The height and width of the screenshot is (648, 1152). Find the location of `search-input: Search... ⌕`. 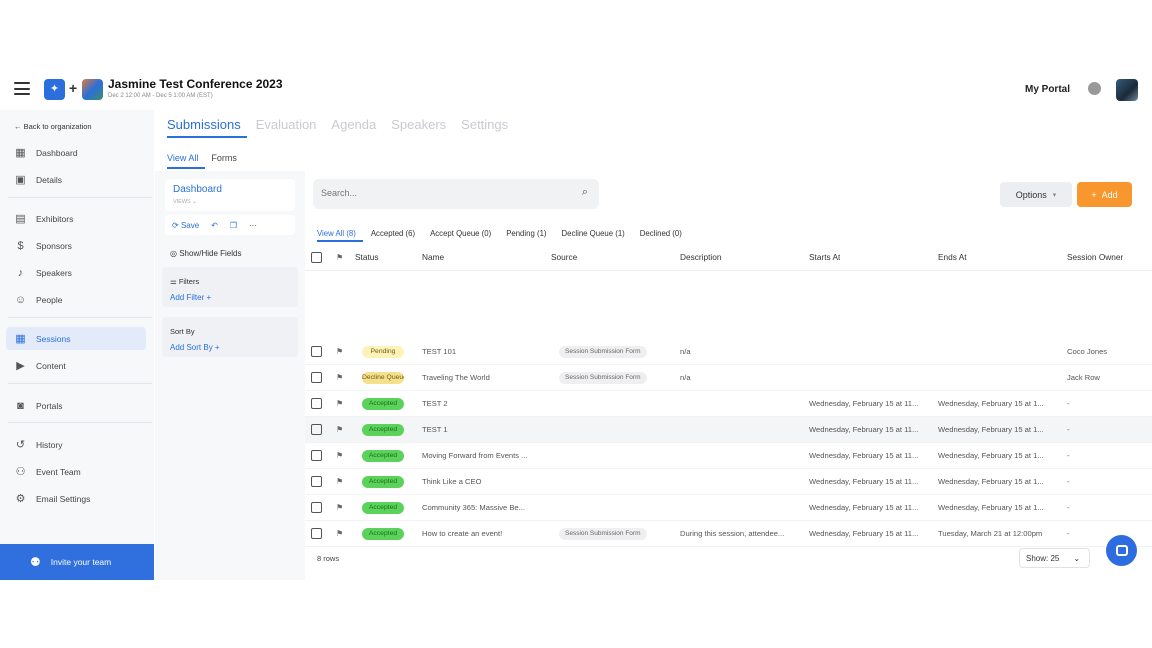

search-input: Search... ⌕ is located at coordinates (456, 194).